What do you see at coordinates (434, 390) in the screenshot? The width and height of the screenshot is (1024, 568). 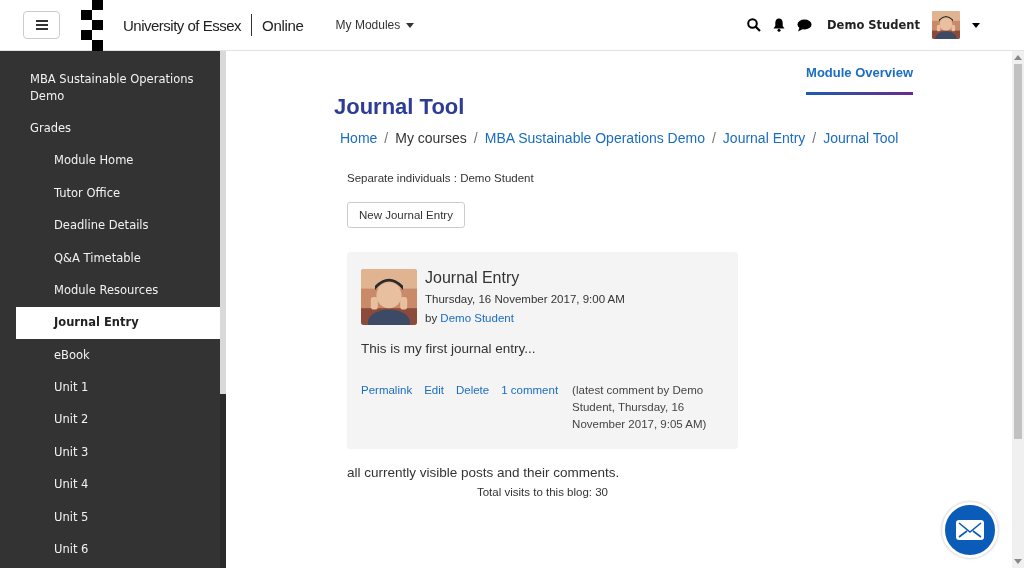 I see `action-link: Edit` at bounding box center [434, 390].